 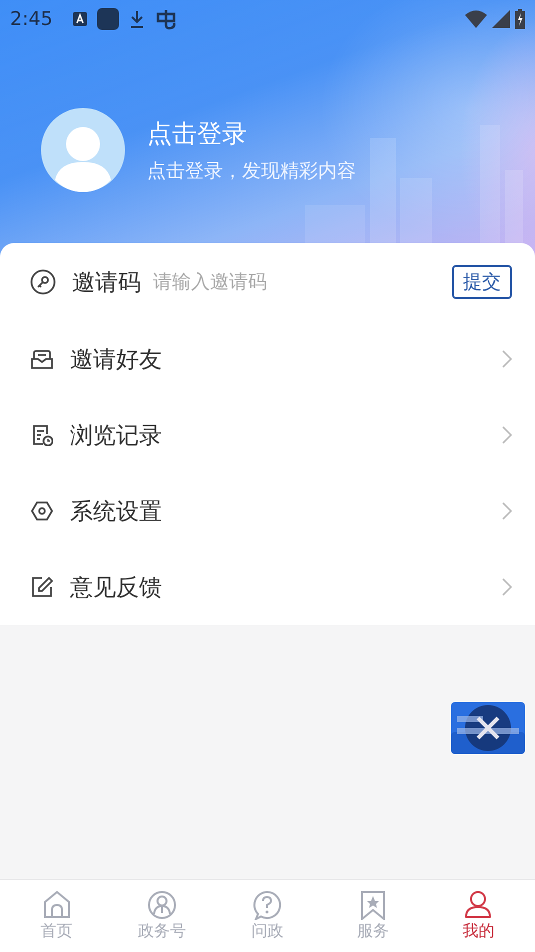 I want to click on document-clock-icon, so click(x=42, y=435).